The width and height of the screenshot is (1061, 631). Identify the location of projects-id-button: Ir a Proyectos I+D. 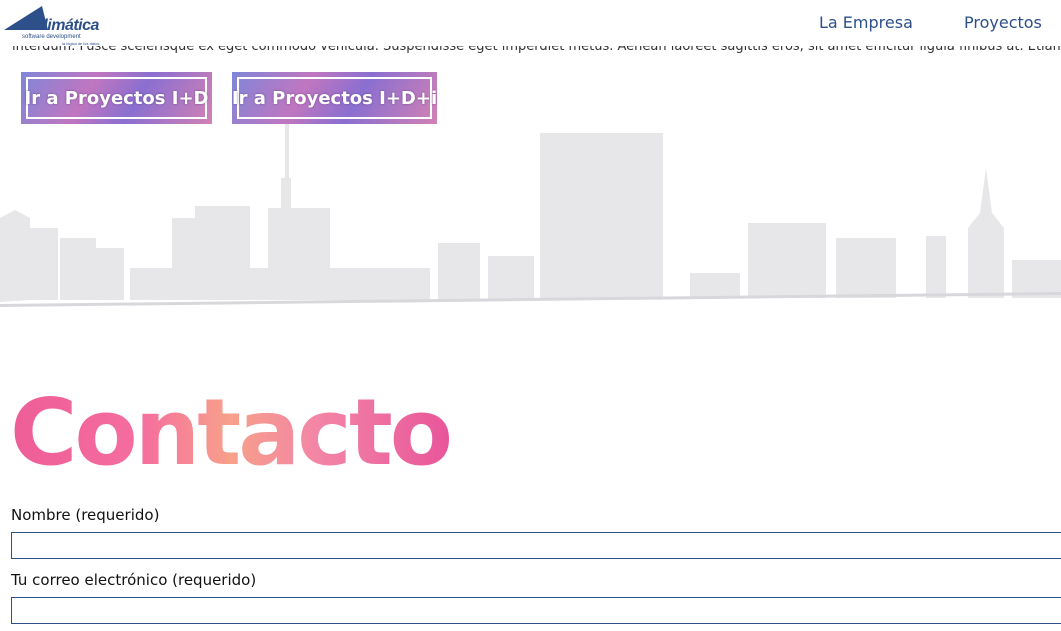
(116, 98).